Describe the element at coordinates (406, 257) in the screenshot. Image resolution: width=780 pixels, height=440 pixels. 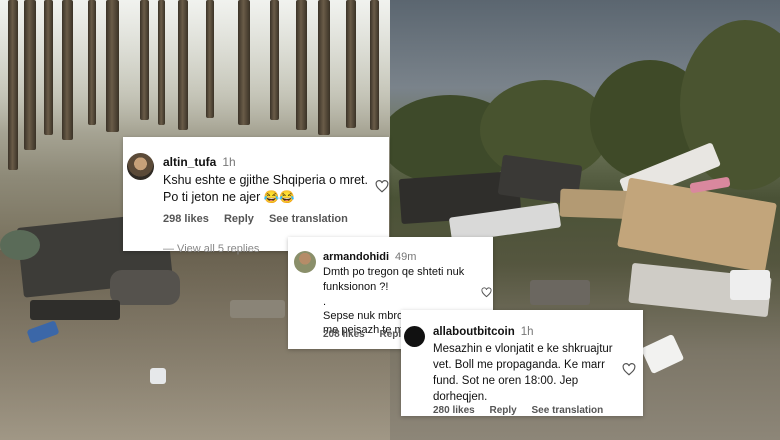
I see `comment-time: 49m` at that location.